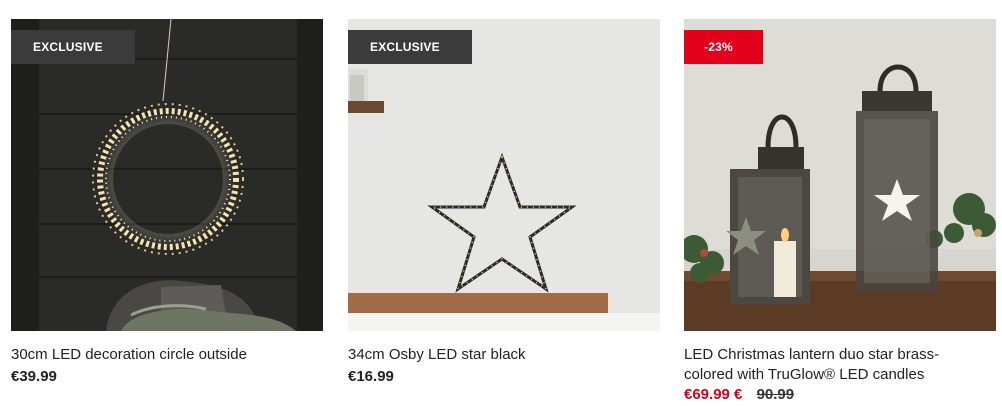 The height and width of the screenshot is (406, 1002). Describe the element at coordinates (371, 376) in the screenshot. I see `product-price: €16.99` at that location.